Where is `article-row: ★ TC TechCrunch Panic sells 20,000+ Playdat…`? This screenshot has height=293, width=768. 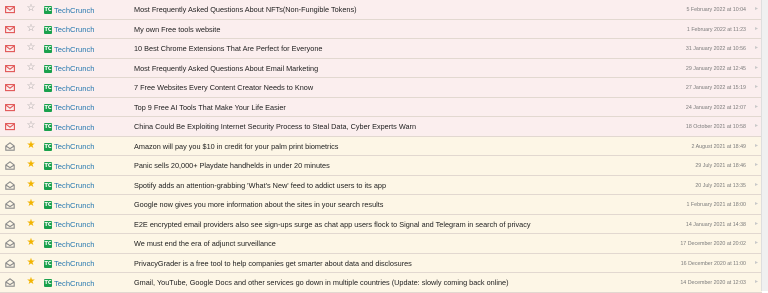 article-row: ★ TC TechCrunch Panic sells 20,000+ Playdat… is located at coordinates (381, 166).